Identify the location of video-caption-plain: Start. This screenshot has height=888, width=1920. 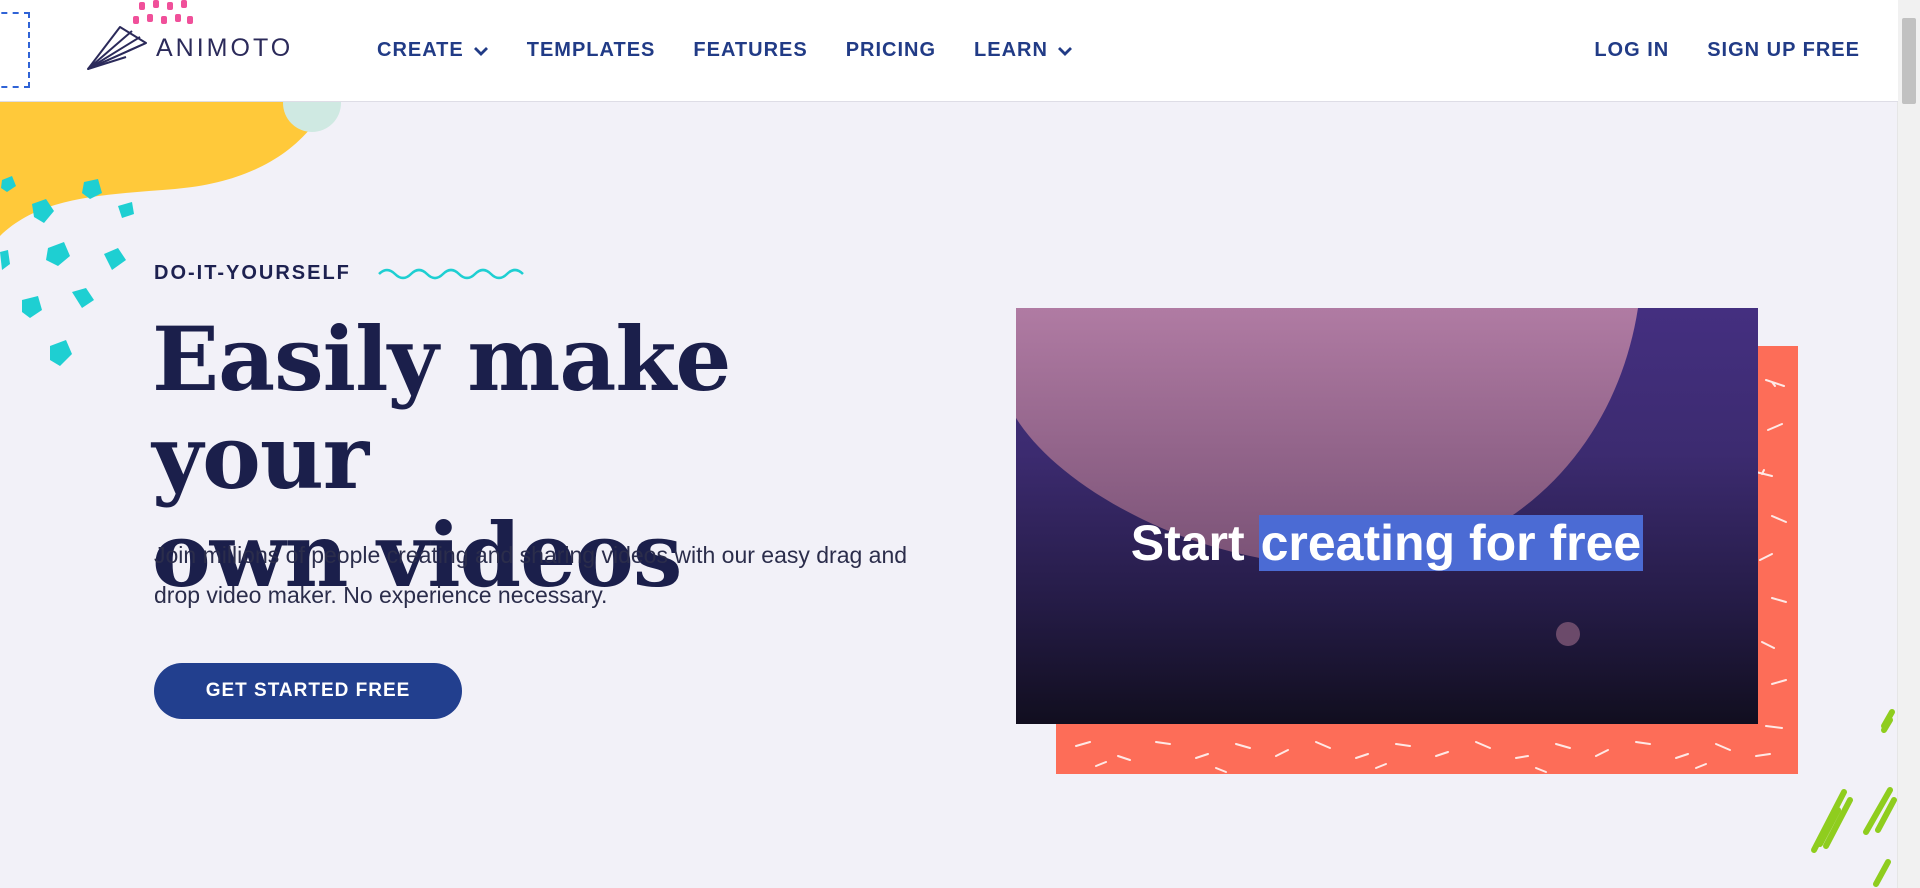
(1187, 543).